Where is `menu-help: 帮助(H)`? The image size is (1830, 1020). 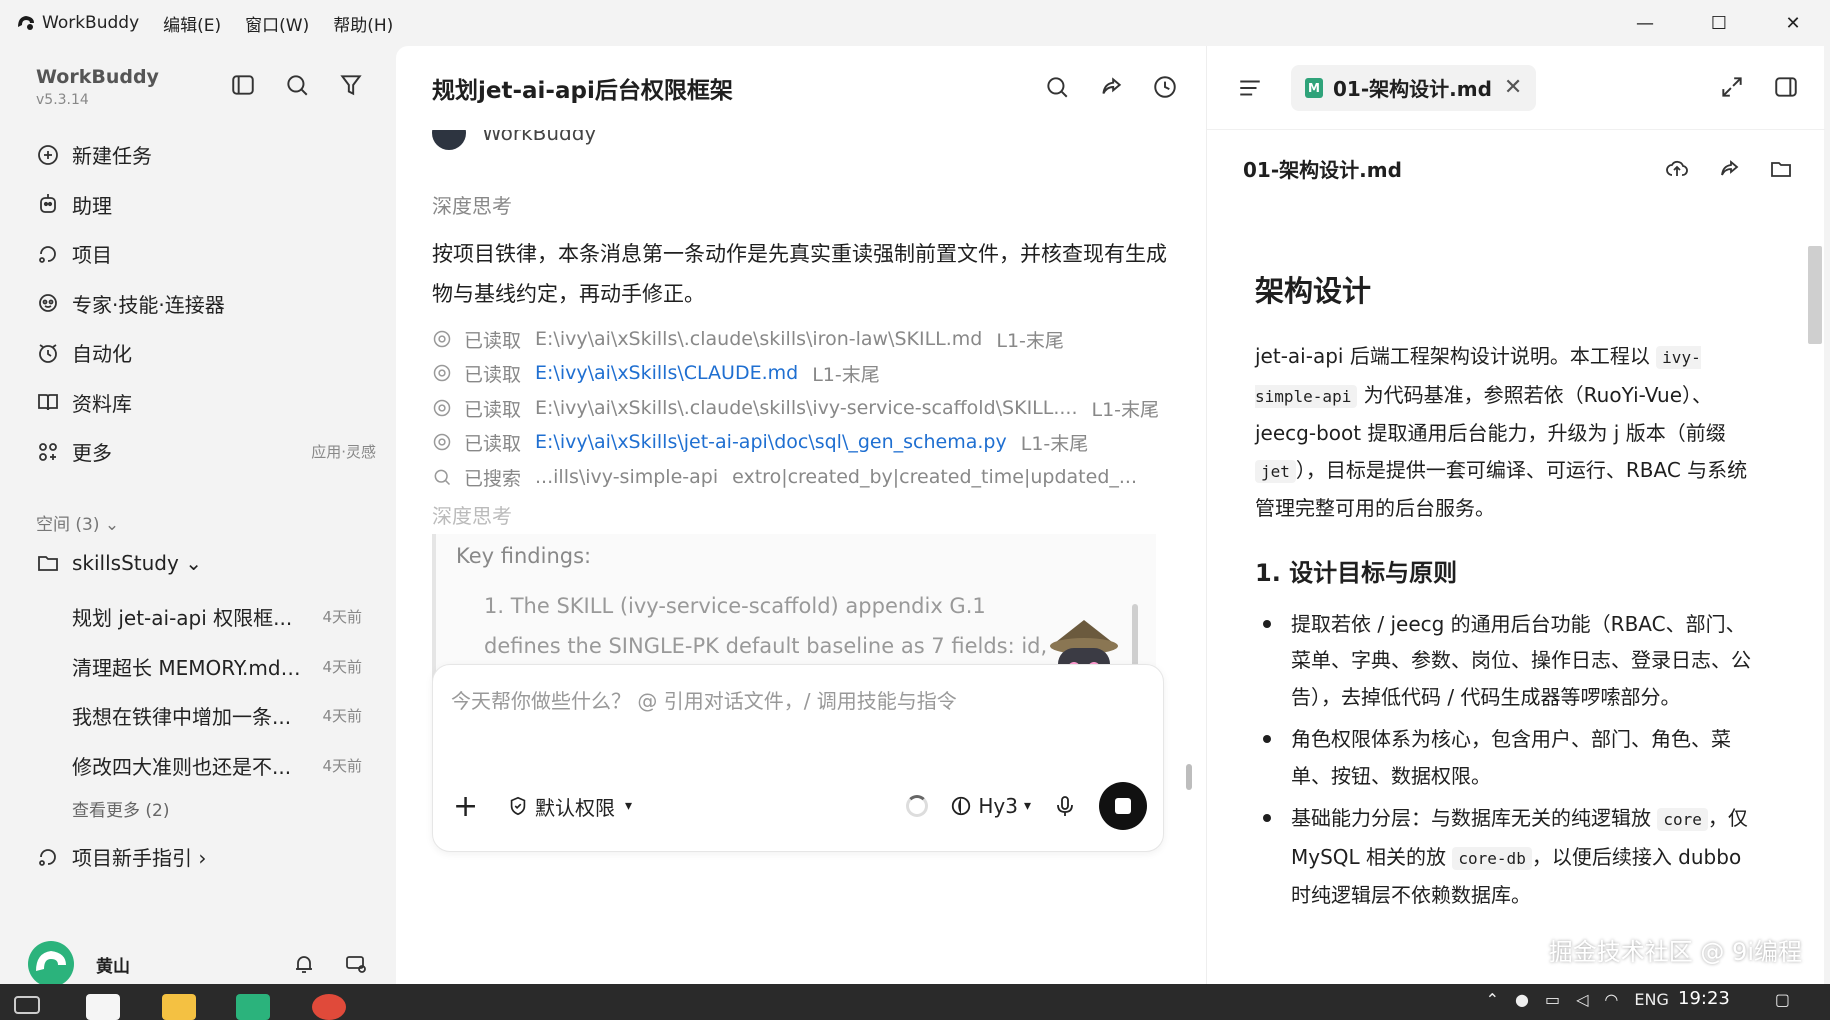
menu-help: 帮助(H) is located at coordinates (363, 23).